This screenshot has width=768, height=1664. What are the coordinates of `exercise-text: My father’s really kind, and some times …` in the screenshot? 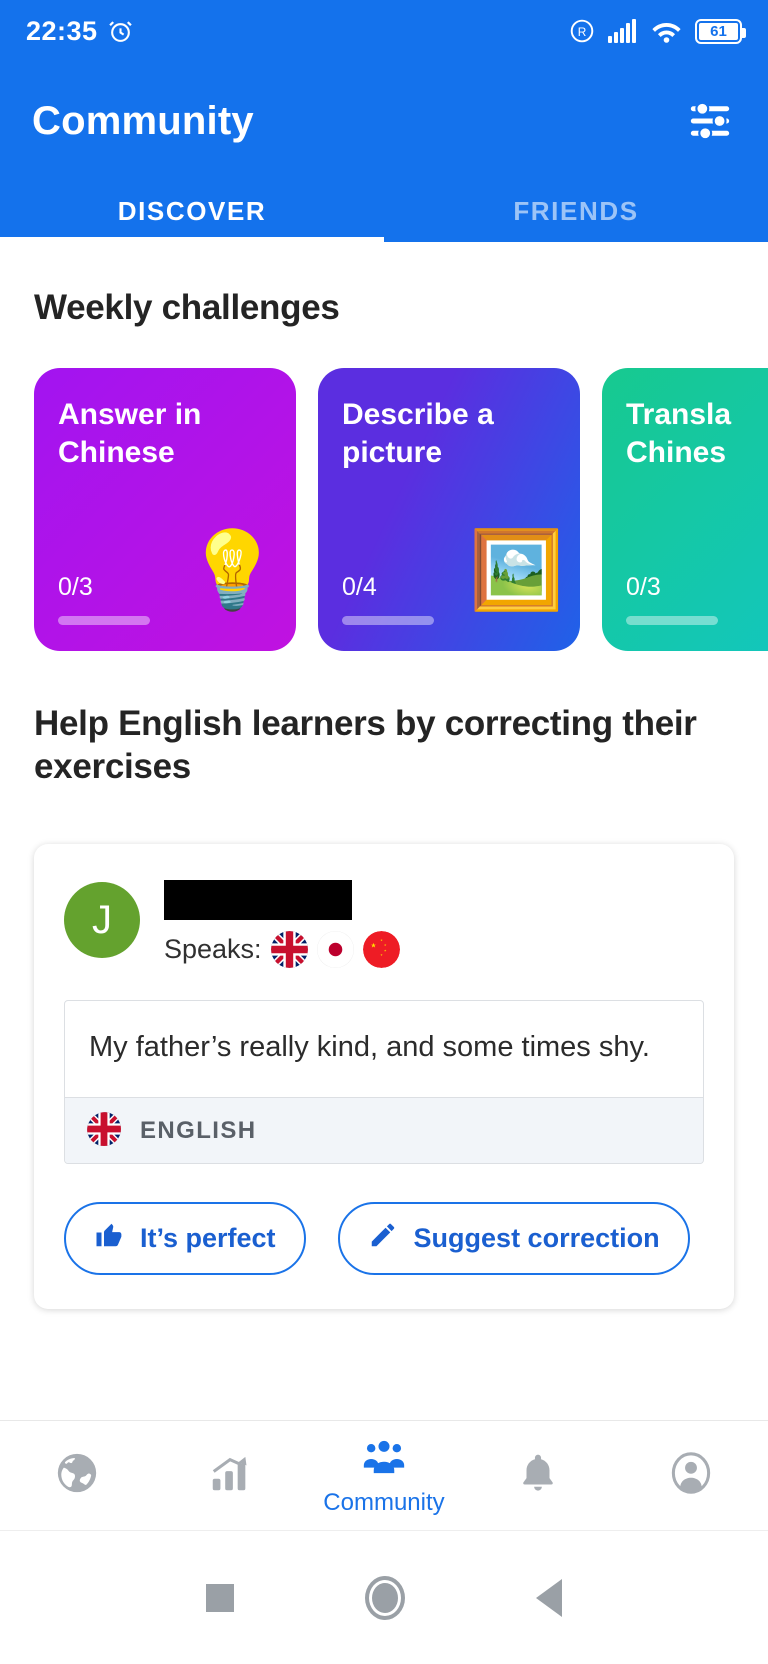 It's located at (369, 1047).